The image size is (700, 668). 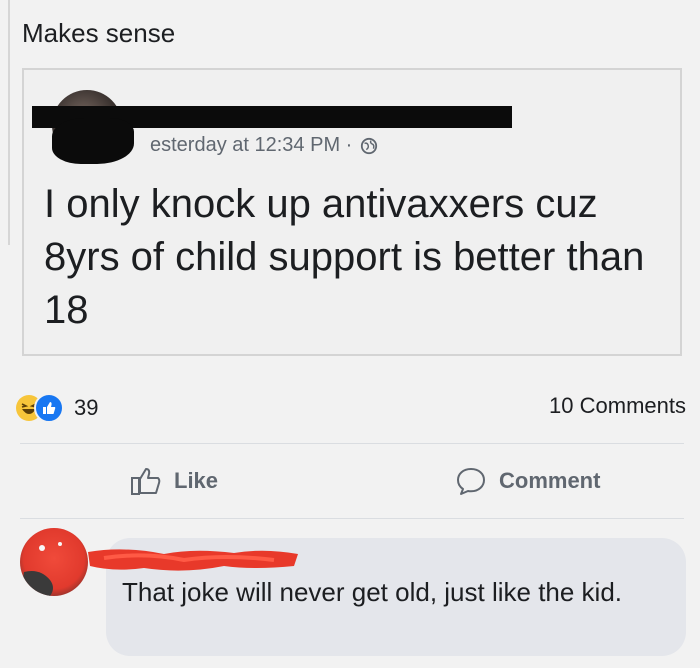 What do you see at coordinates (352, 443) in the screenshot?
I see `divider-top` at bounding box center [352, 443].